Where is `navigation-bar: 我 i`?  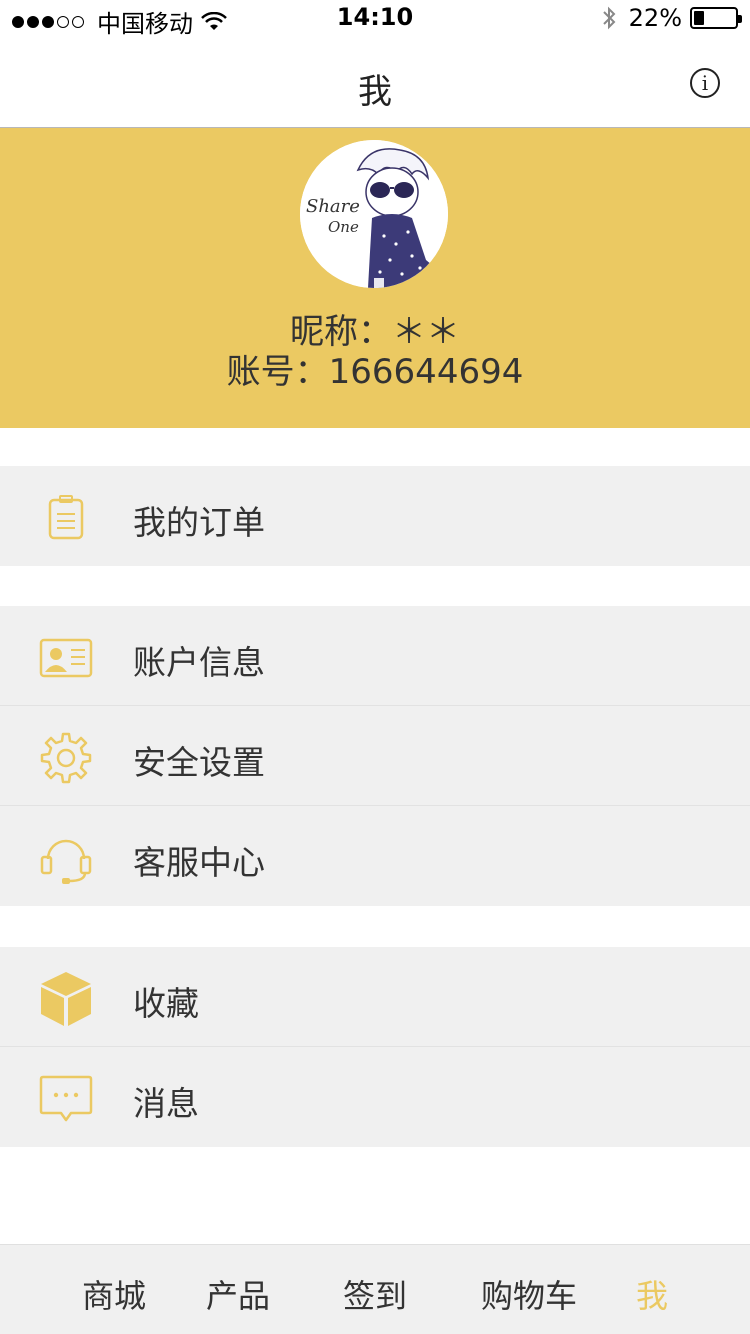 navigation-bar: 我 i is located at coordinates (375, 82).